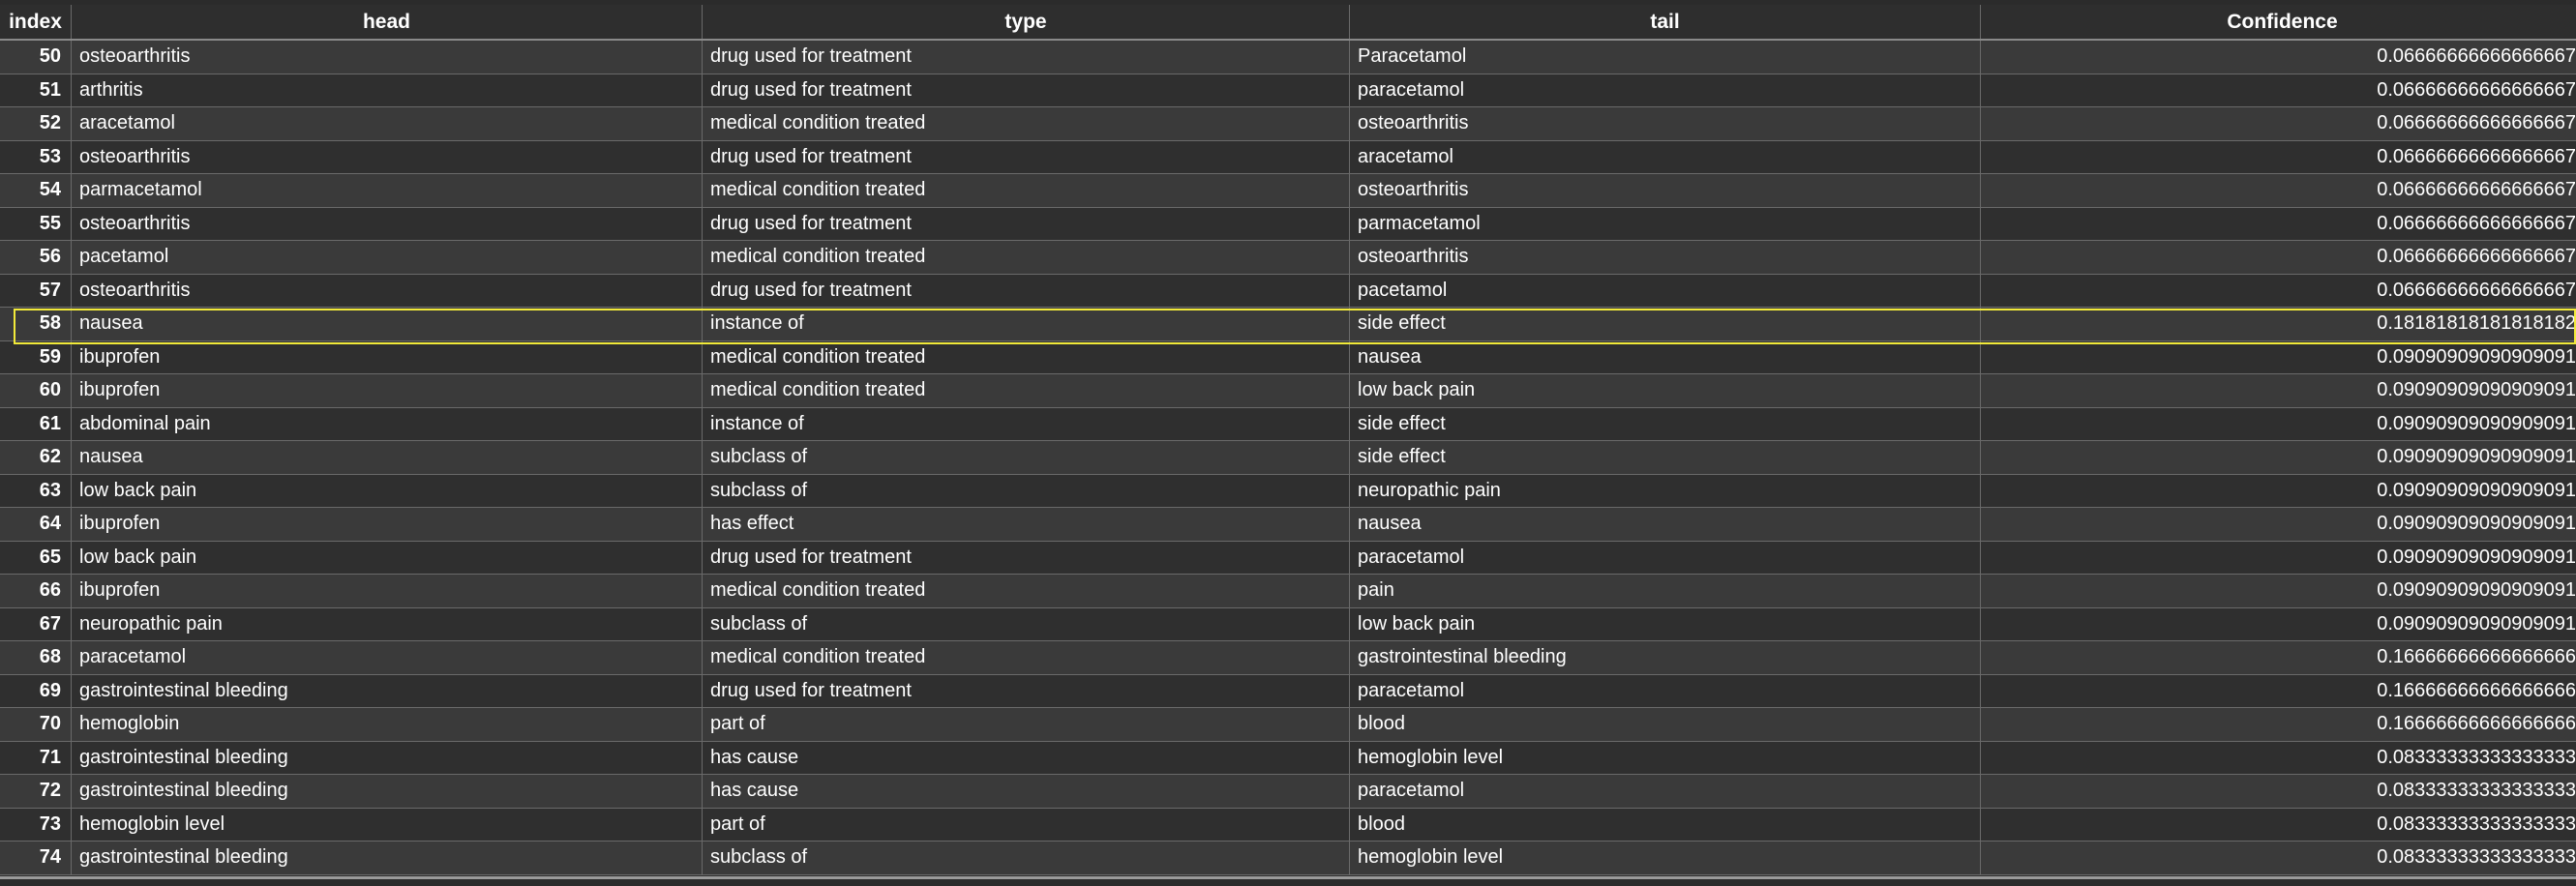  Describe the element at coordinates (1665, 524) in the screenshot. I see `cell-tail: nausea` at that location.